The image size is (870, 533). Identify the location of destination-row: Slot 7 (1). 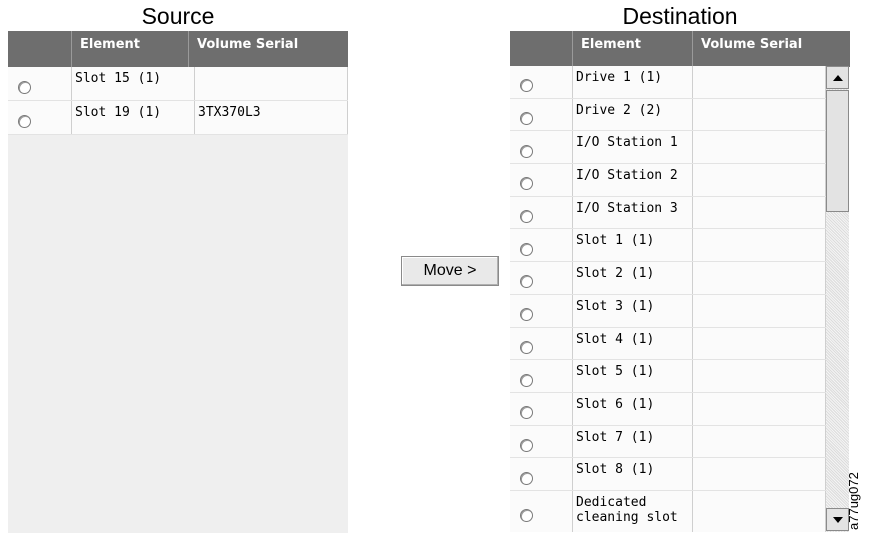
(668, 442).